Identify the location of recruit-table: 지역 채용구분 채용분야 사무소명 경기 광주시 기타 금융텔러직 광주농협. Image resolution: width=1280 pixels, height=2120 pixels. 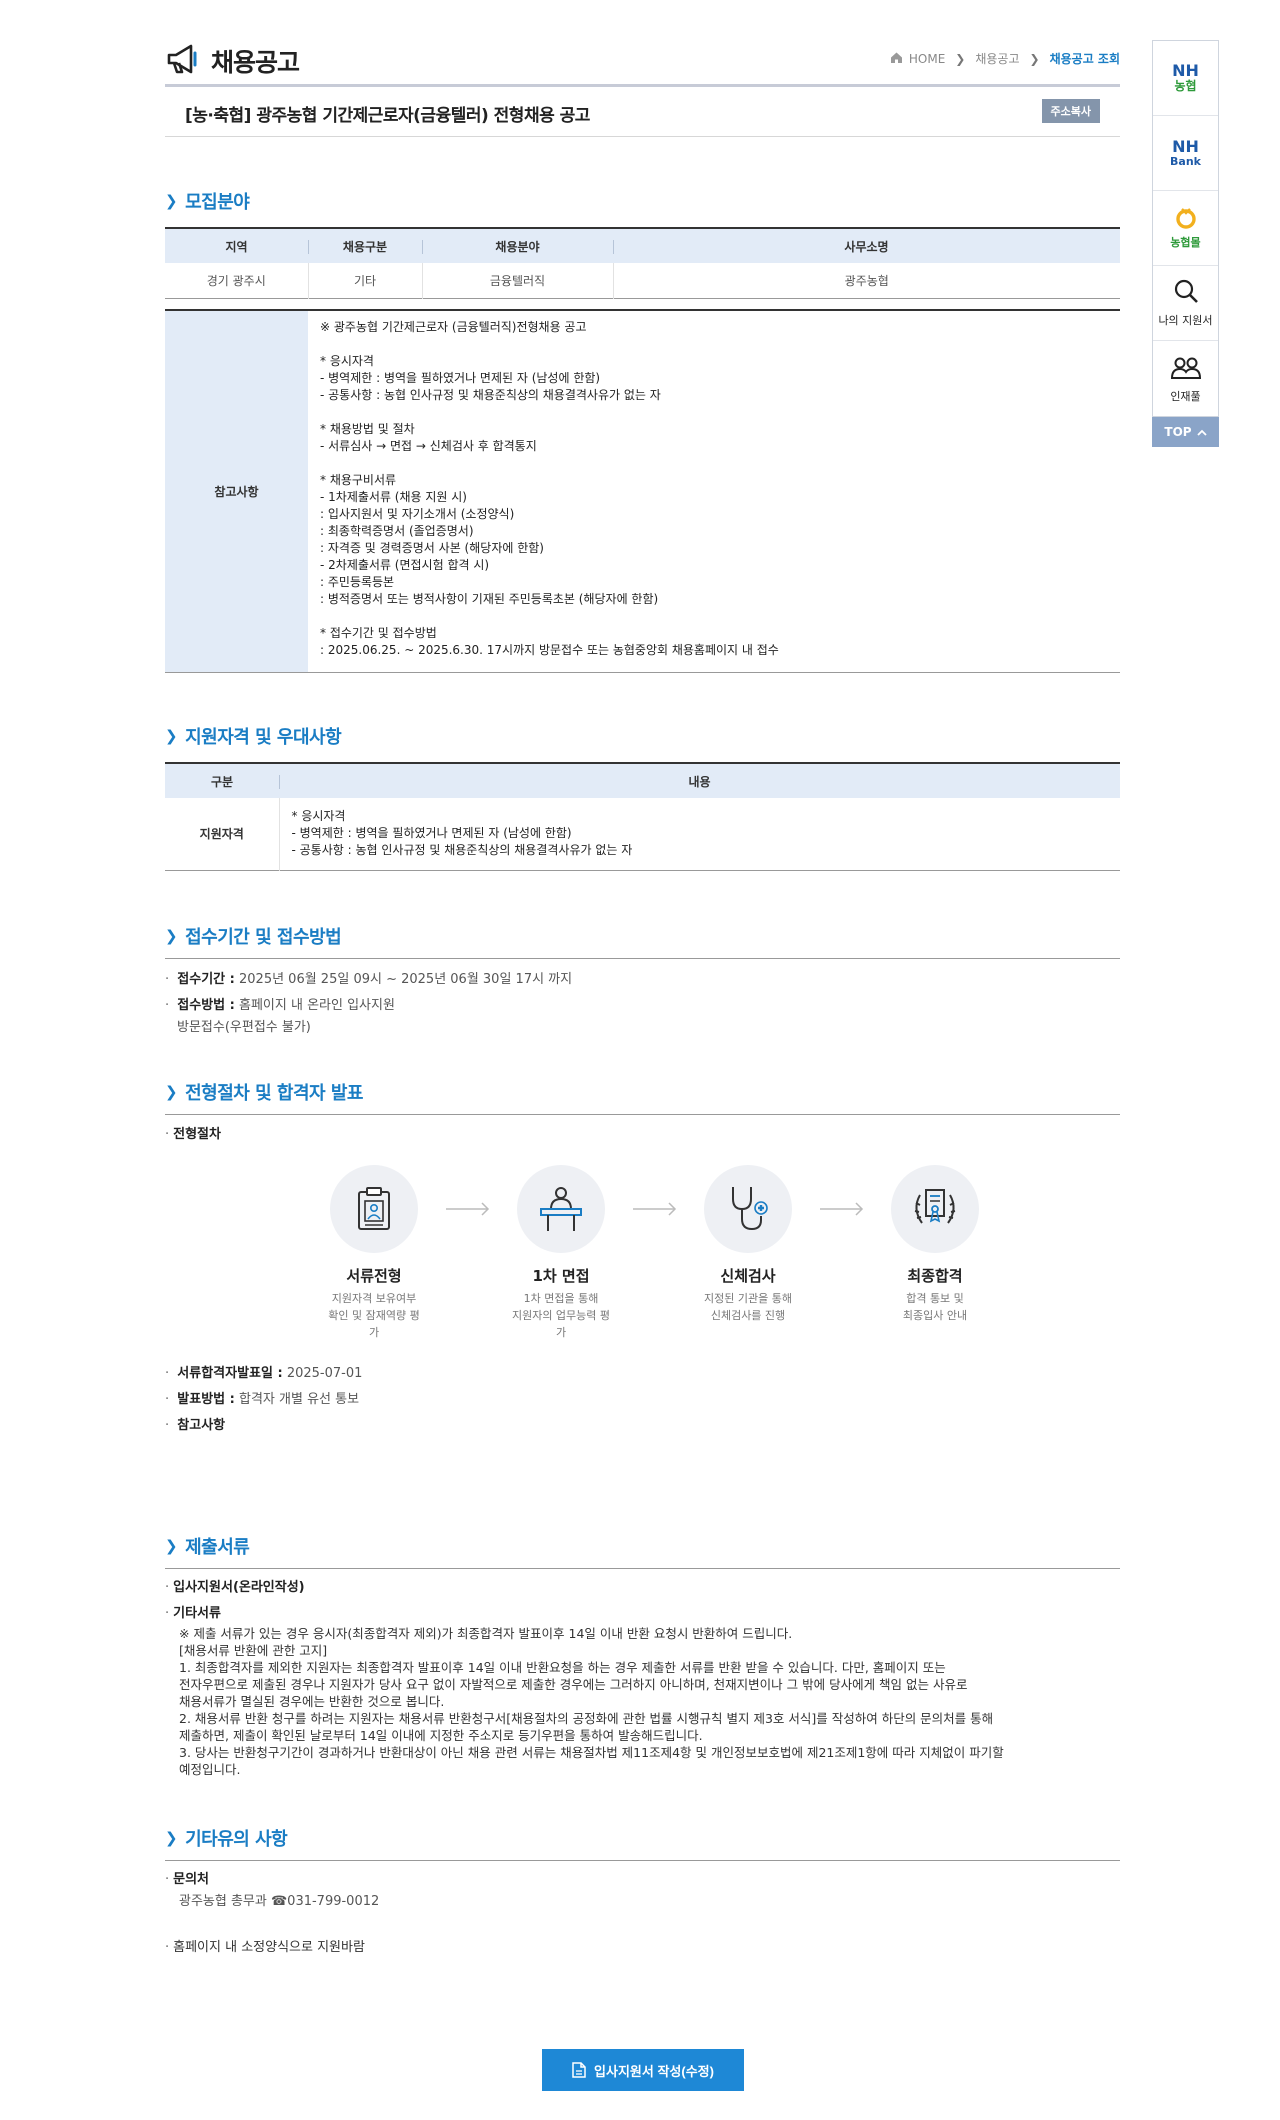
(642, 263).